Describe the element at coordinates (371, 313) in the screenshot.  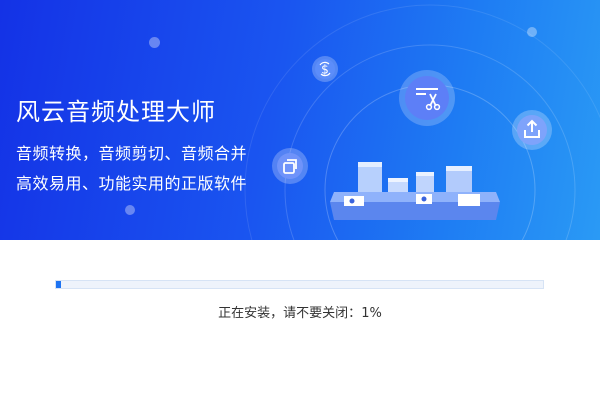
I see `progress-percent: 1%` at that location.